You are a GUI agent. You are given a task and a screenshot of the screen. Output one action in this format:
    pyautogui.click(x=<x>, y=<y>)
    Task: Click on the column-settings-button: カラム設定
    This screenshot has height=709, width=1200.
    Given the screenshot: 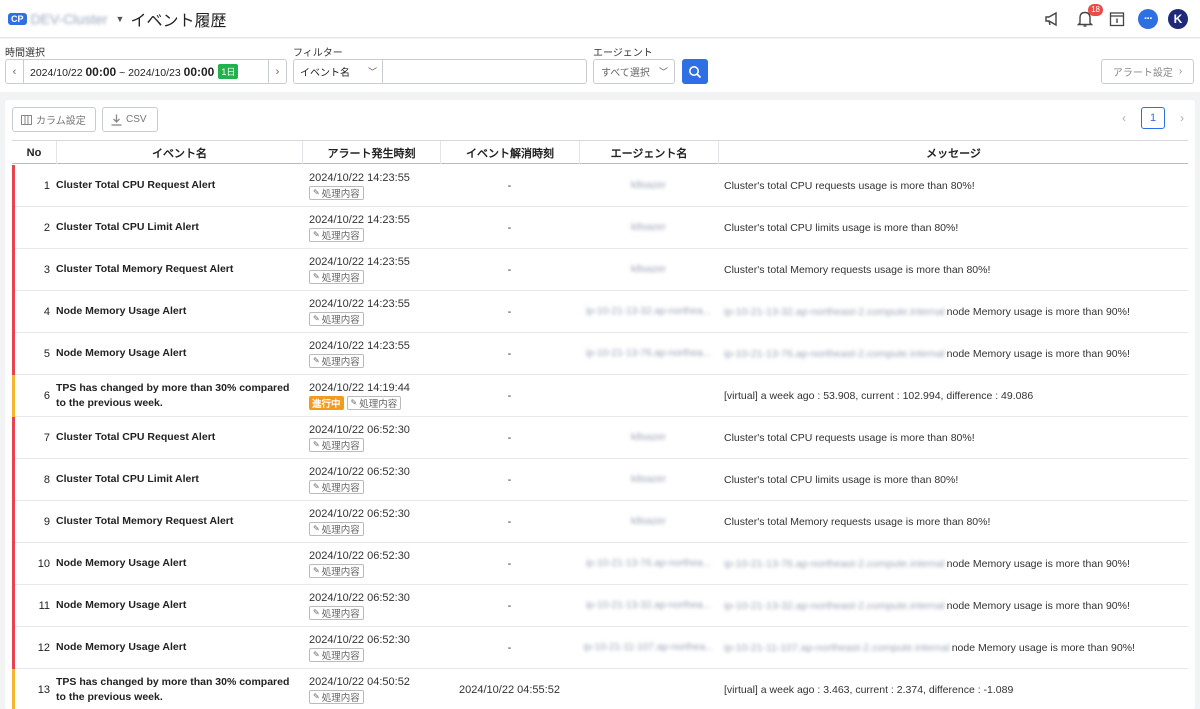 What is the action you would take?
    pyautogui.click(x=54, y=119)
    